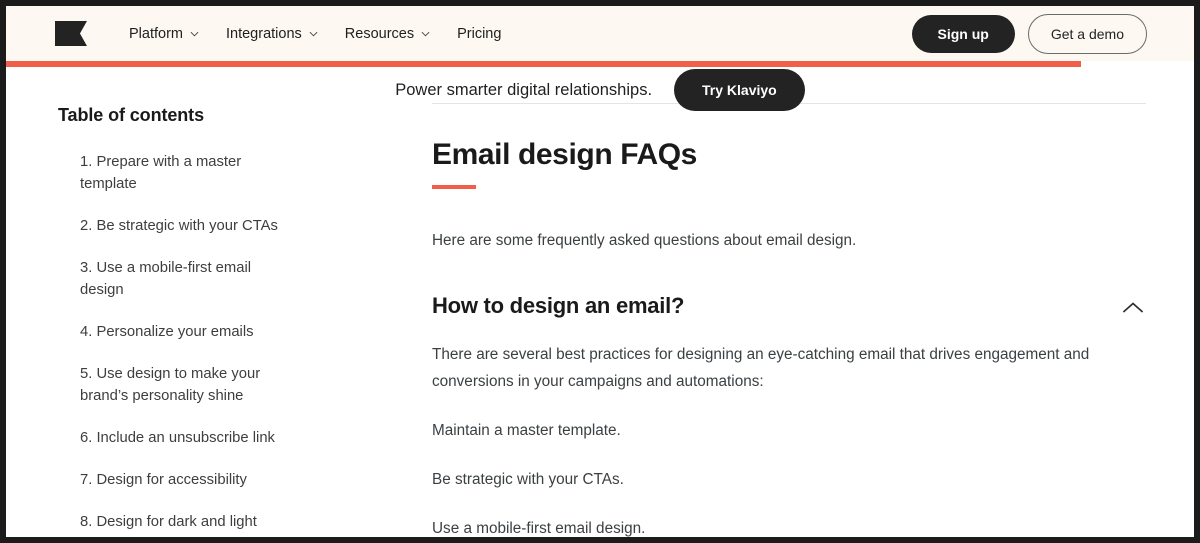 This screenshot has height=543, width=1200. I want to click on nav-item-pricing: Pricing, so click(479, 34).